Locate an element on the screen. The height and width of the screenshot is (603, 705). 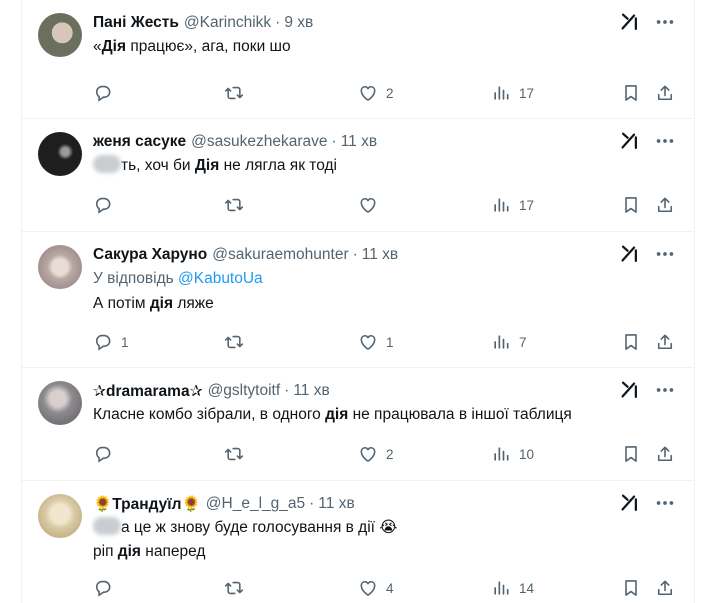
views-button: 7 is located at coordinates (509, 342).